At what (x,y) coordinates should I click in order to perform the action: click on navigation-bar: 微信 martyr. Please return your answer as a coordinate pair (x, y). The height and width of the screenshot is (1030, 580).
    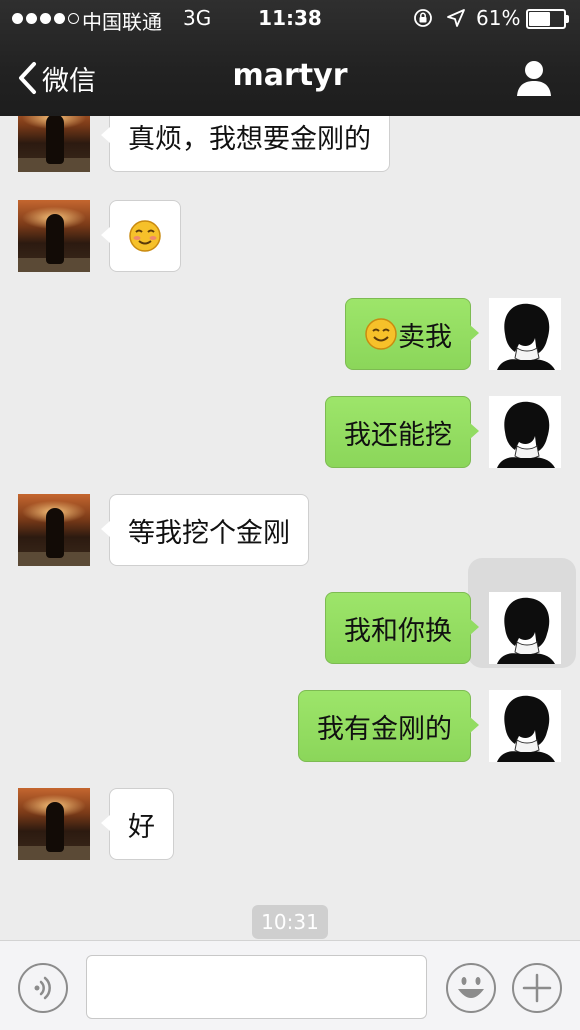
    Looking at the image, I should click on (290, 77).